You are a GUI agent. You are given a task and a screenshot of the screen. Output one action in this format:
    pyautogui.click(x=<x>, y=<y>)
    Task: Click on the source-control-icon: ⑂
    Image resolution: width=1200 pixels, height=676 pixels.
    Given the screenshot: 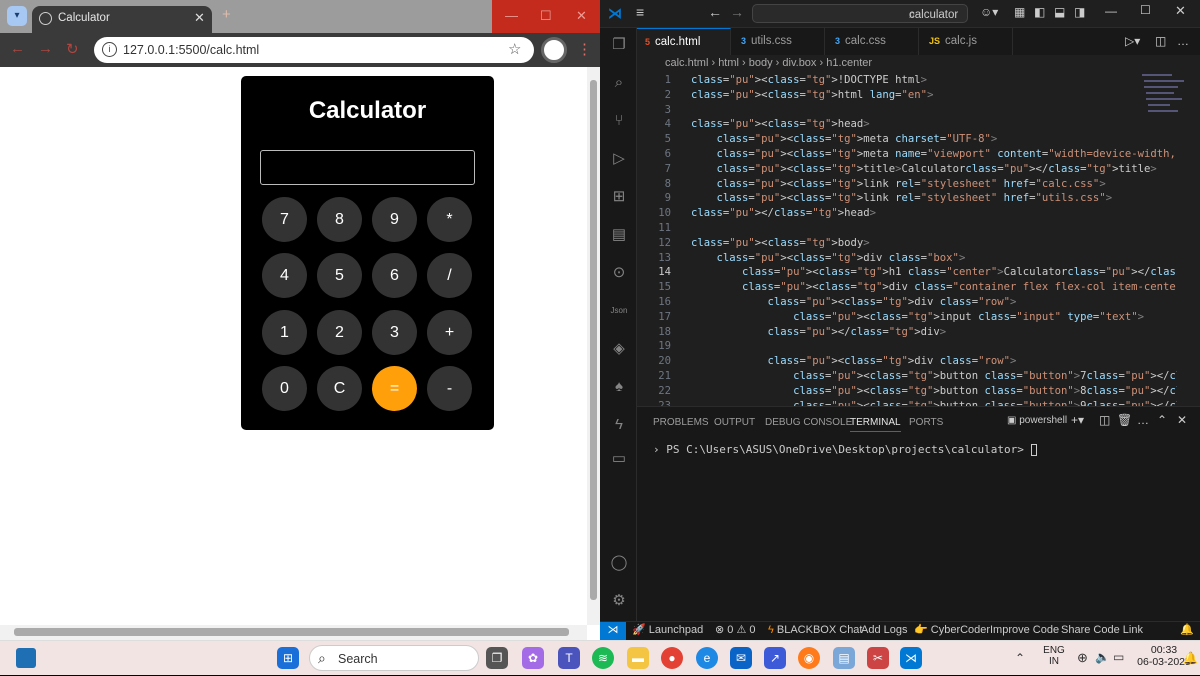 What is the action you would take?
    pyautogui.click(x=619, y=121)
    